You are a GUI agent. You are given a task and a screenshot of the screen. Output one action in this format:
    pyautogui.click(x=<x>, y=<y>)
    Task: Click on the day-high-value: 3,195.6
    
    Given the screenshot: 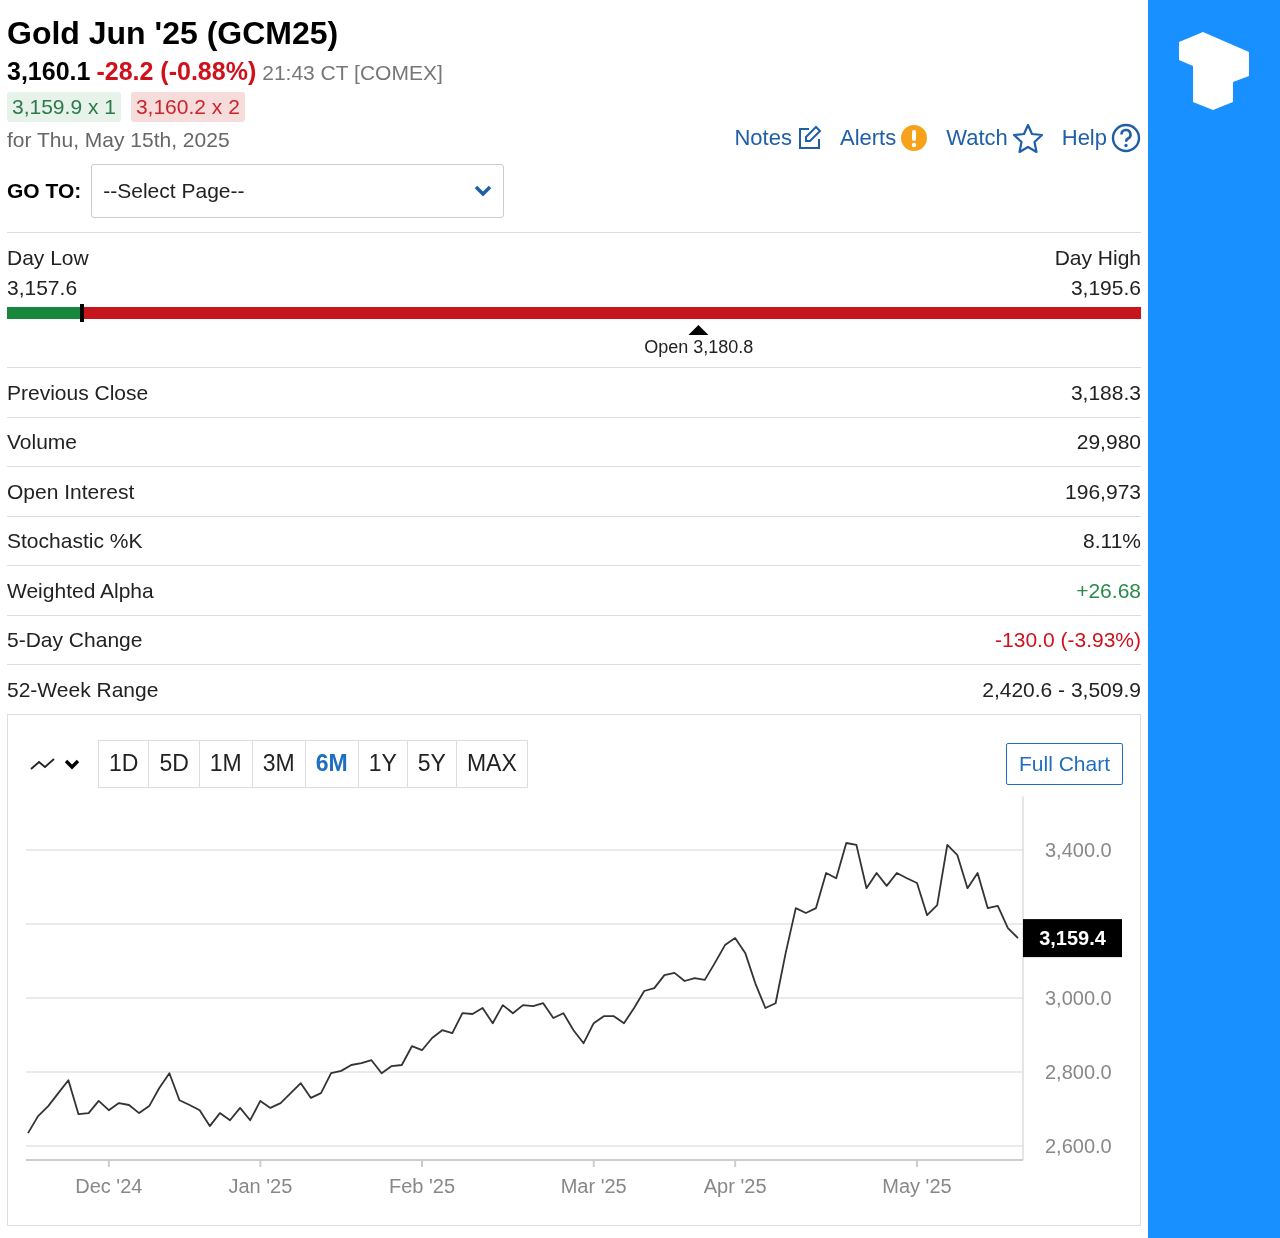 What is the action you would take?
    pyautogui.click(x=1105, y=288)
    